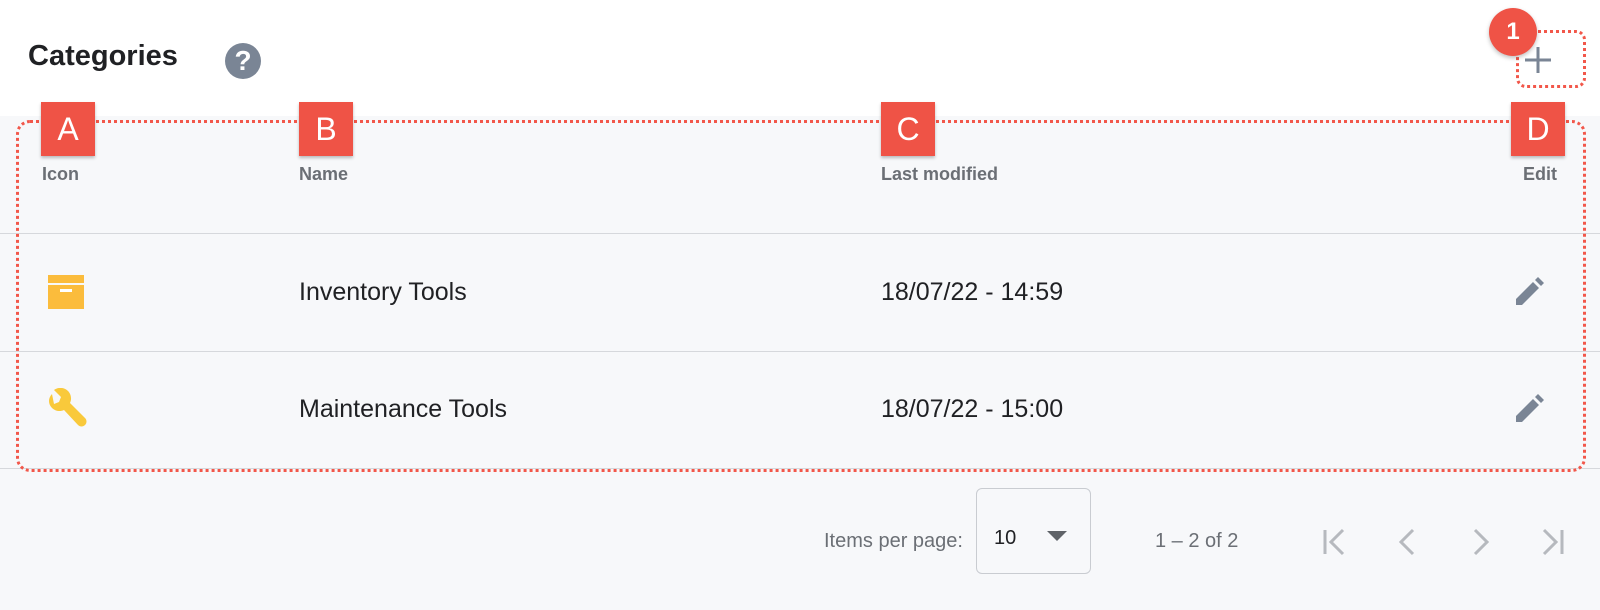 Image resolution: width=1600 pixels, height=610 pixels. I want to click on annotation-badge-c: C, so click(908, 129).